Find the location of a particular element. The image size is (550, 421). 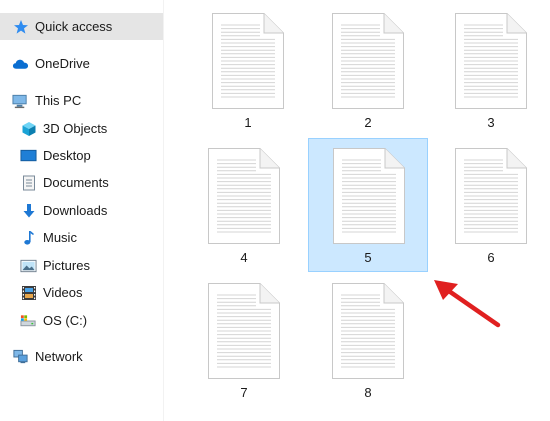

nav-item-this-pc: This PC is located at coordinates (81, 100).